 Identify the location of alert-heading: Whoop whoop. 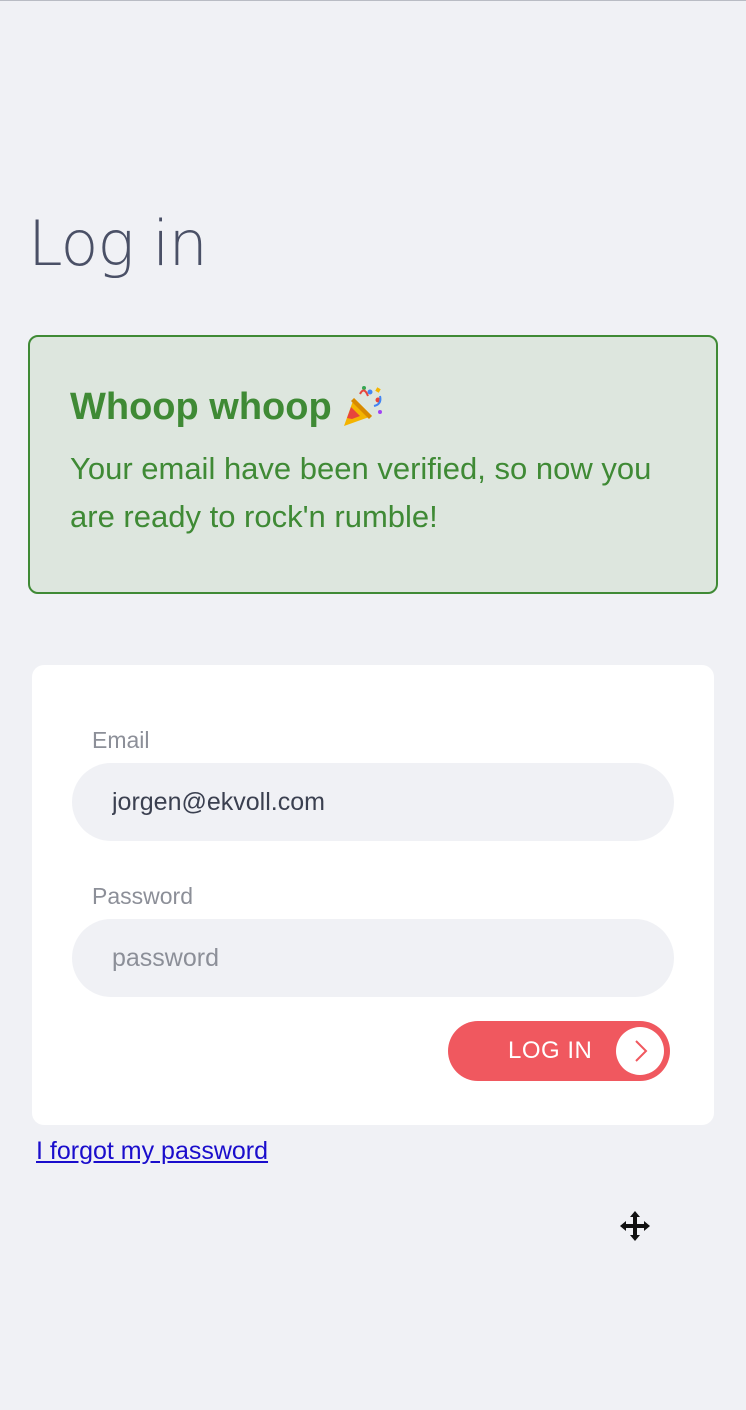
(373, 407).